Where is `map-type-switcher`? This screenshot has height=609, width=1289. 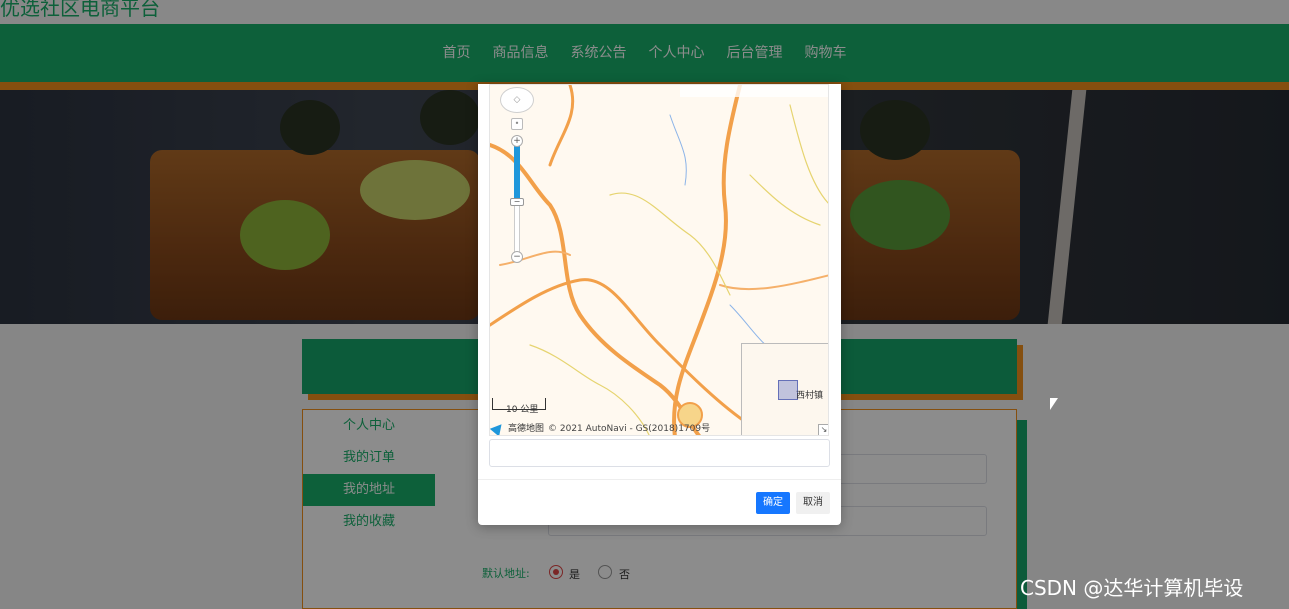
map-type-switcher is located at coordinates (754, 91).